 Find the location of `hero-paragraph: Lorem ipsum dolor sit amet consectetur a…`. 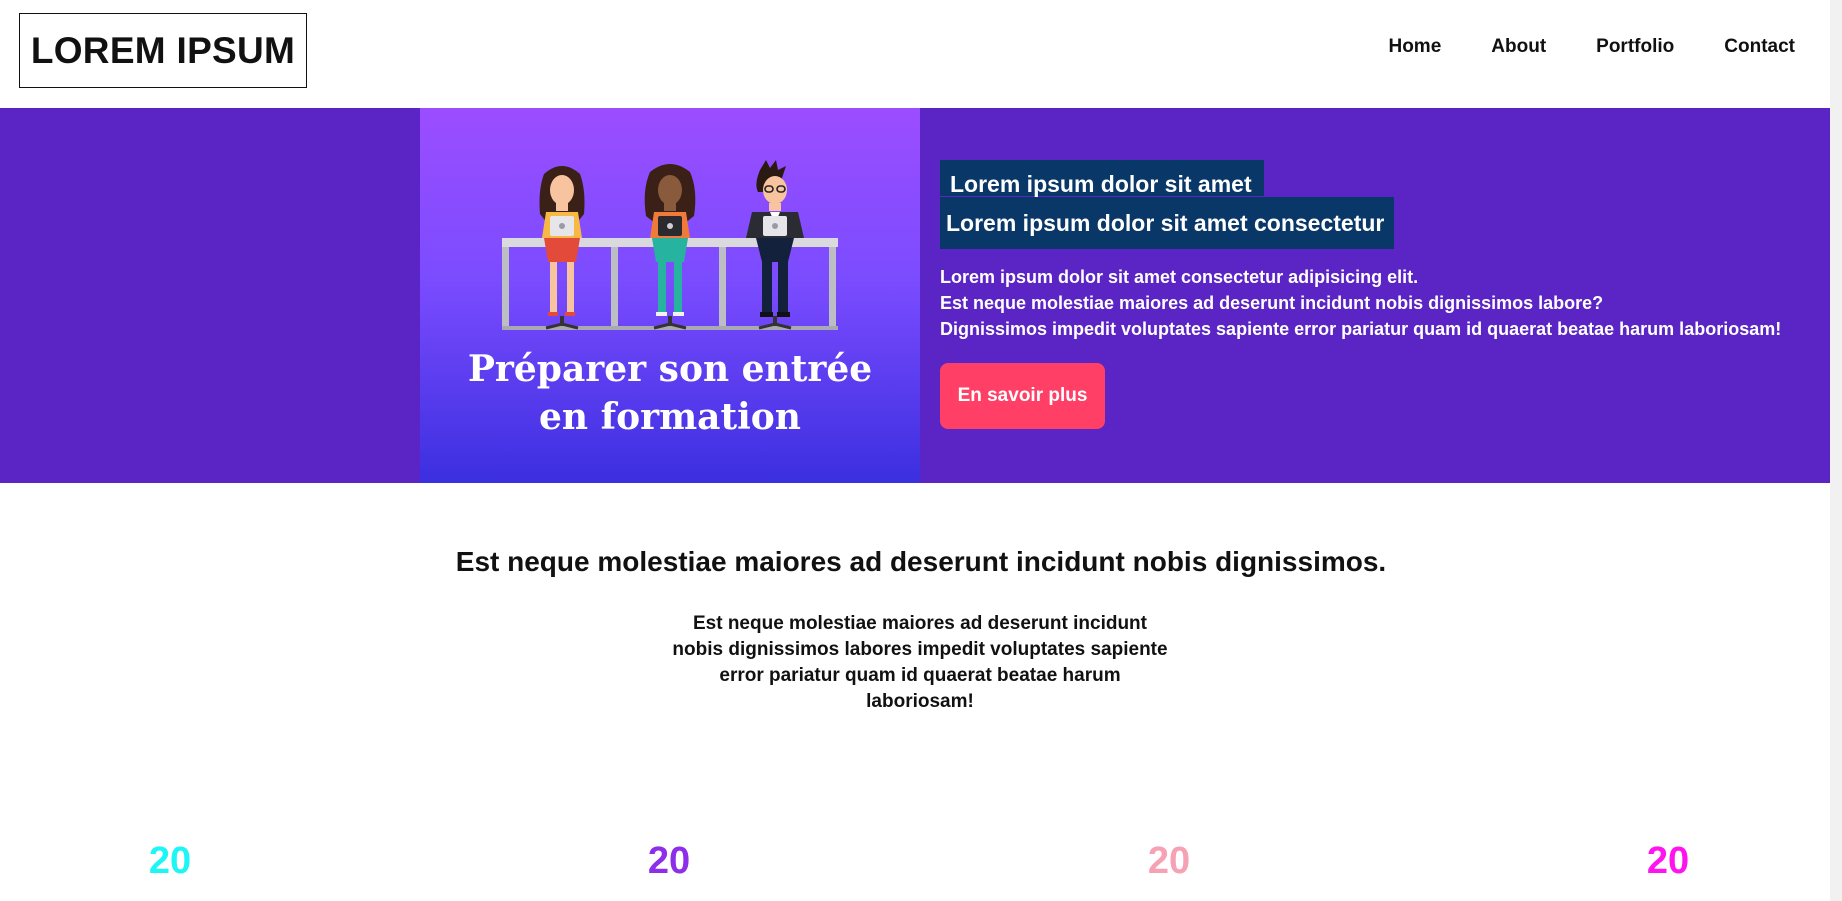

hero-paragraph: Lorem ipsum dolor sit amet consectetur a… is located at coordinates (1390, 303).